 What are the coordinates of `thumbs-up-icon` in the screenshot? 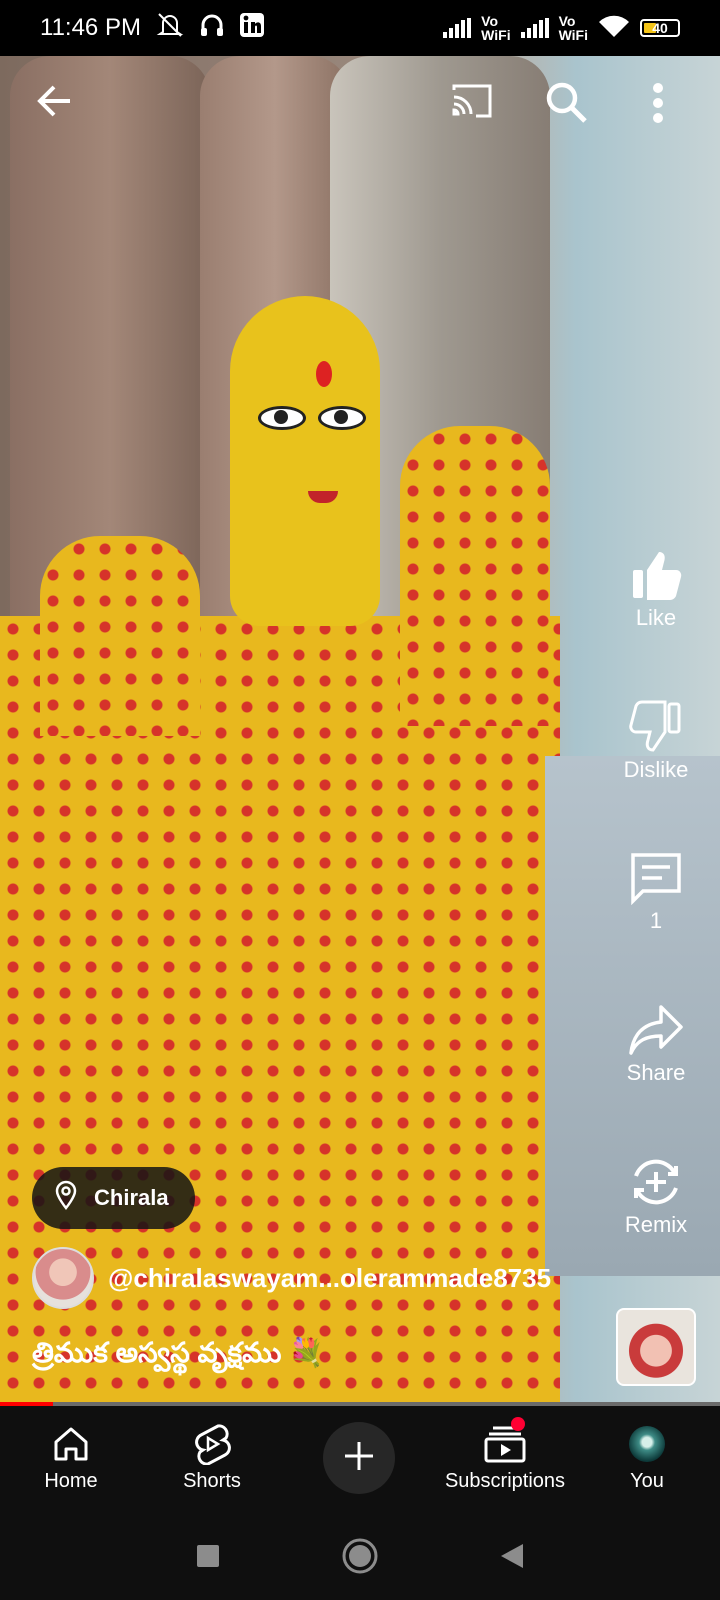 It's located at (656, 575).